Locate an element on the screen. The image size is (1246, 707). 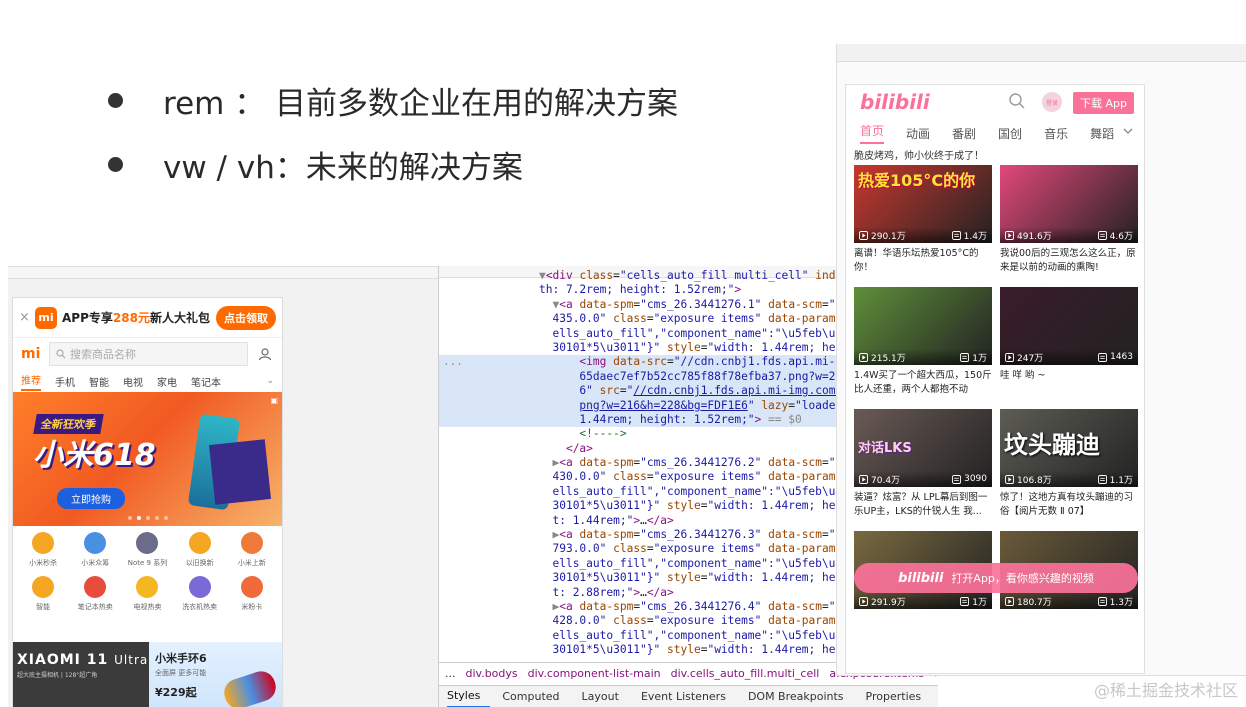
shortcut-item: 智能 is located at coordinates (43, 594).